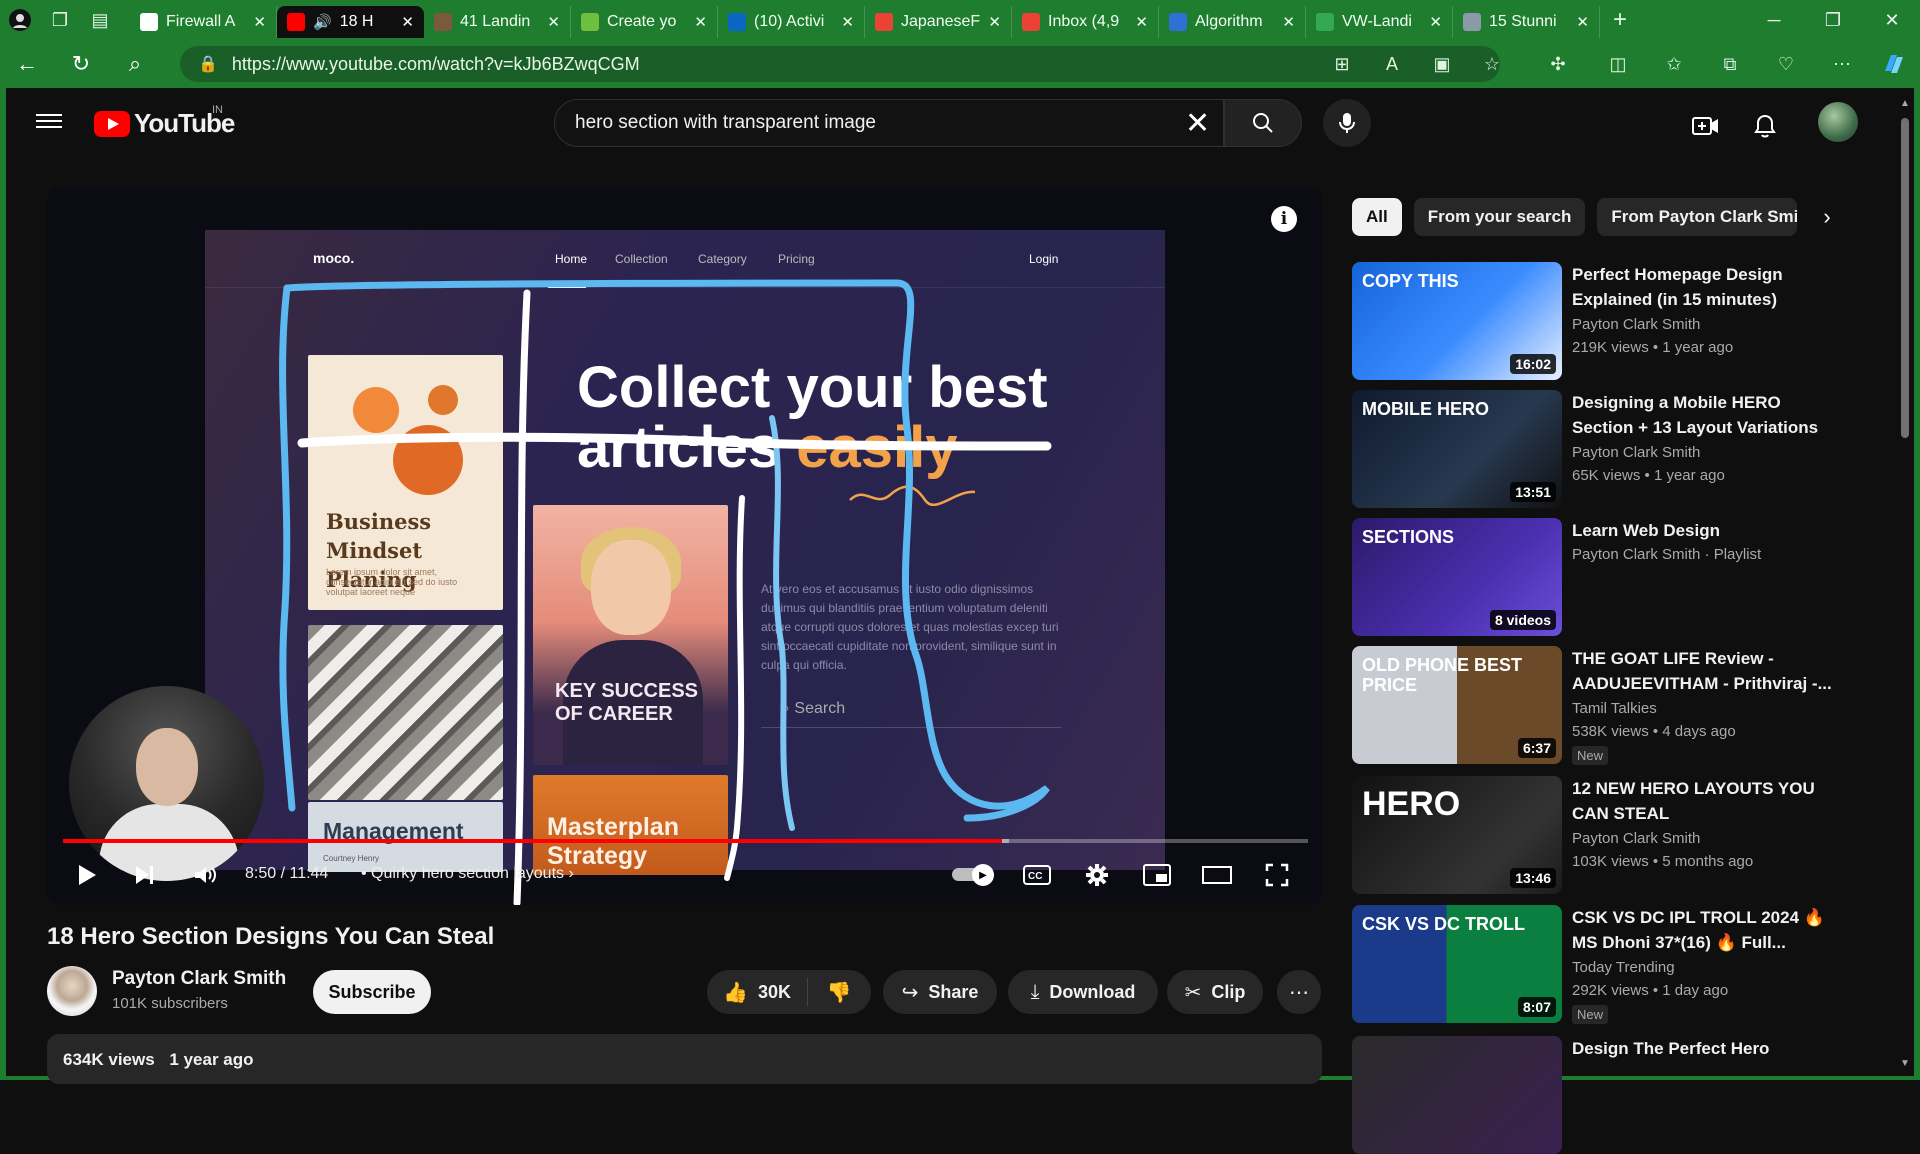 The width and height of the screenshot is (1920, 1154). Describe the element at coordinates (1085, 22) in the screenshot. I see `browser-tab: Inbox (4,9 ✕` at that location.